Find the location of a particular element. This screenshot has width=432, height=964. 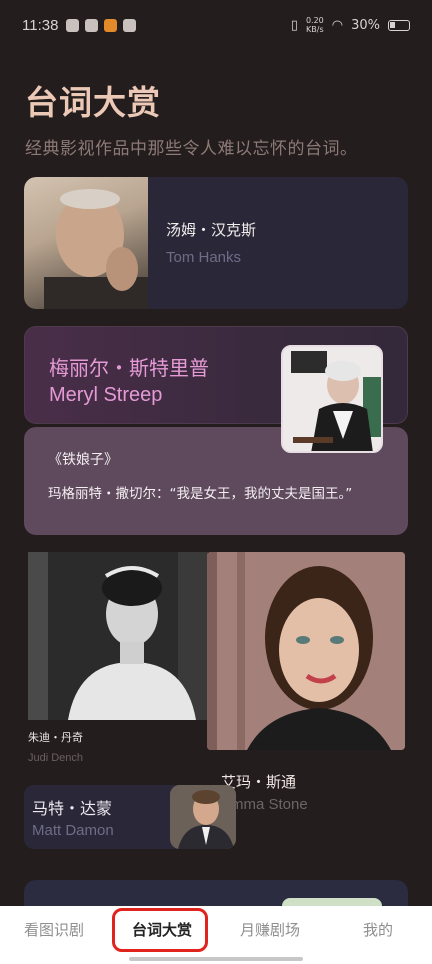

home-indicator is located at coordinates (216, 959).